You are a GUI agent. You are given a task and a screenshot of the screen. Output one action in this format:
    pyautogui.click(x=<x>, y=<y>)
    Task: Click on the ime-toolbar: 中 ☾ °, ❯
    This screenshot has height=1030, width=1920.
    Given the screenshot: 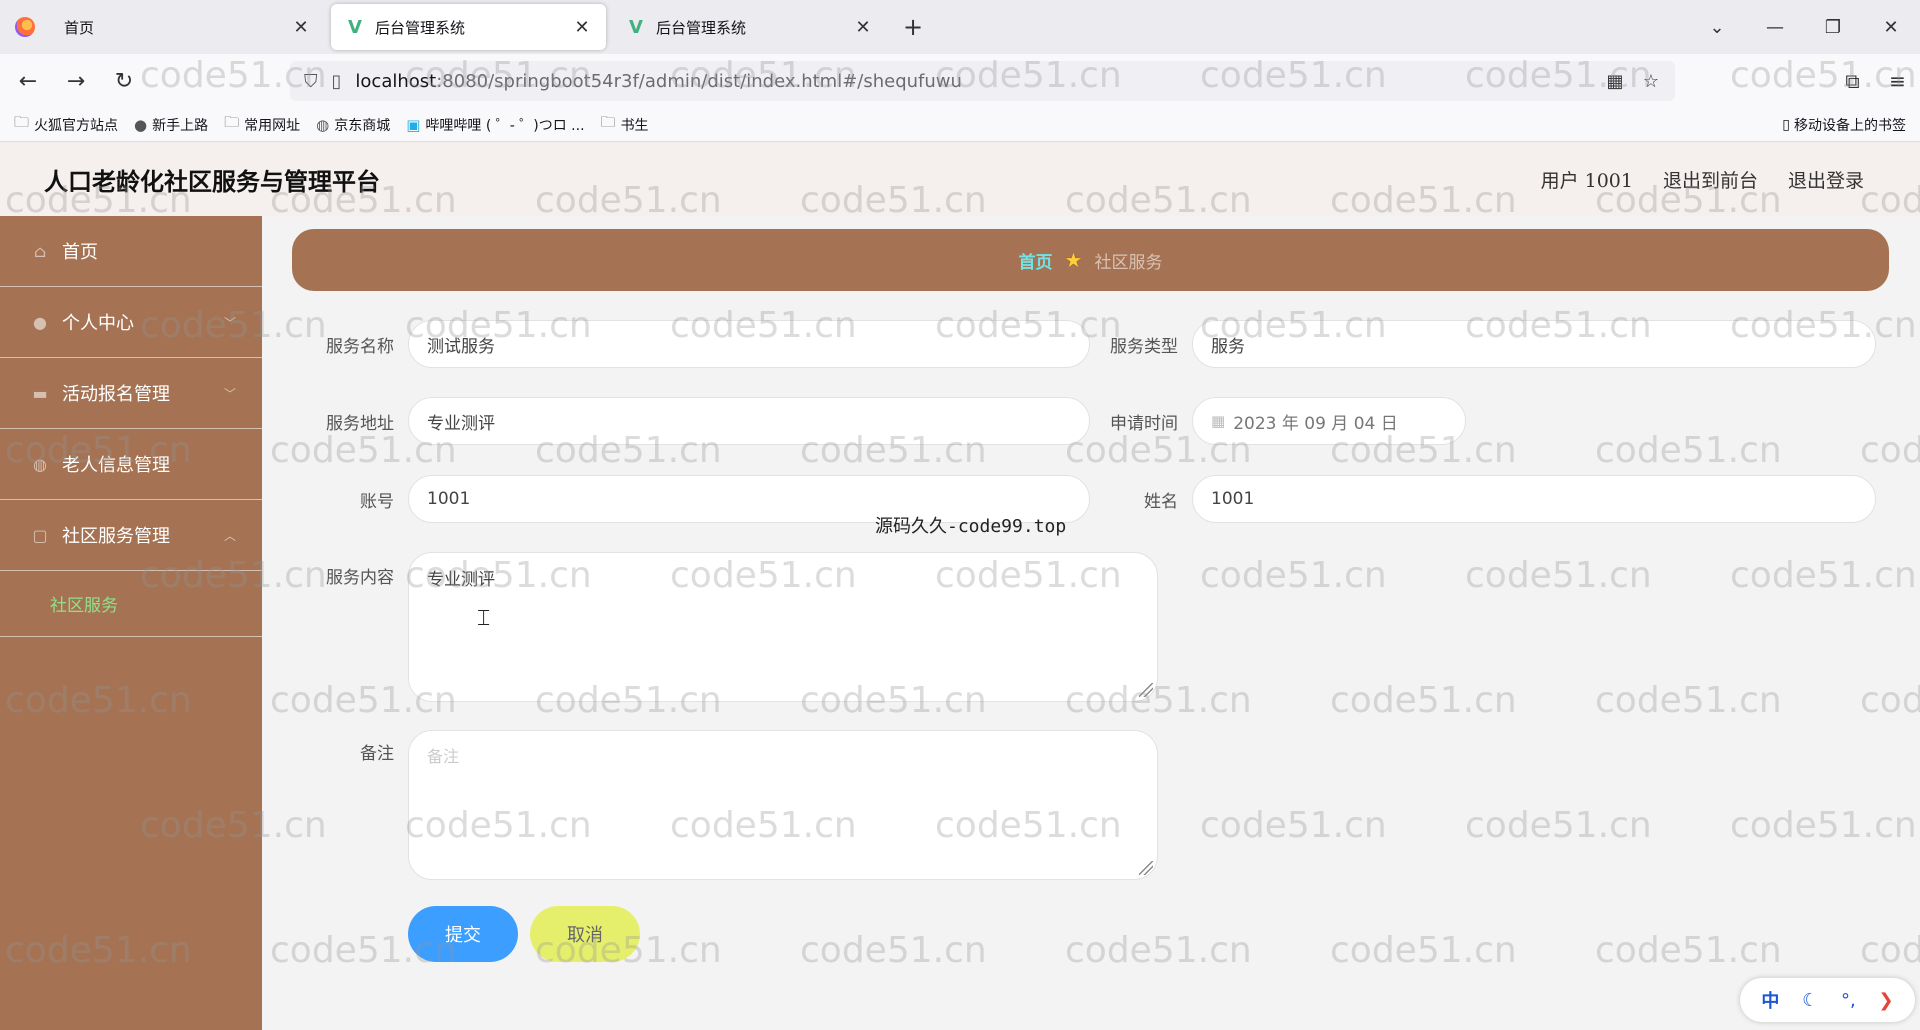 What is the action you would take?
    pyautogui.click(x=1827, y=1000)
    